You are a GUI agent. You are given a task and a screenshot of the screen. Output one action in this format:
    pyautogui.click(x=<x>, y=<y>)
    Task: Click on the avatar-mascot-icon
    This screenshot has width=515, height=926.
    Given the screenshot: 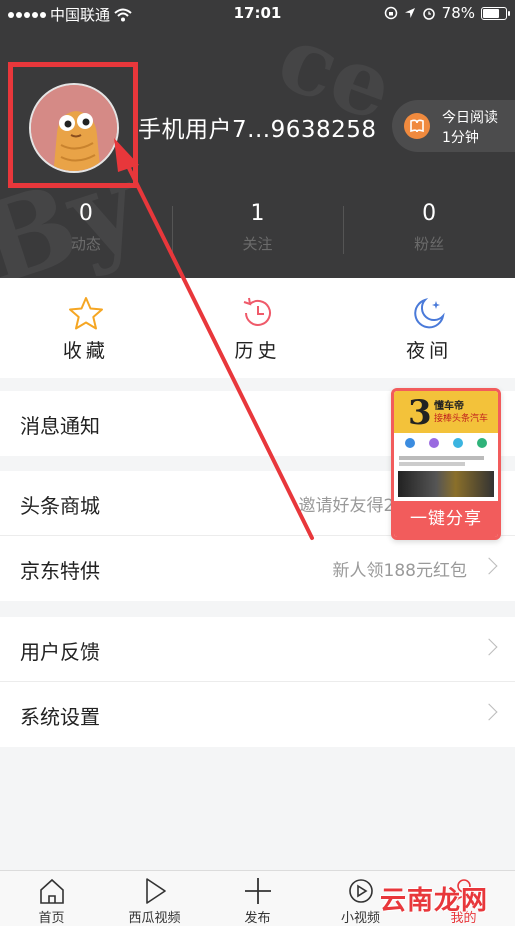 What is the action you would take?
    pyautogui.click(x=74, y=128)
    